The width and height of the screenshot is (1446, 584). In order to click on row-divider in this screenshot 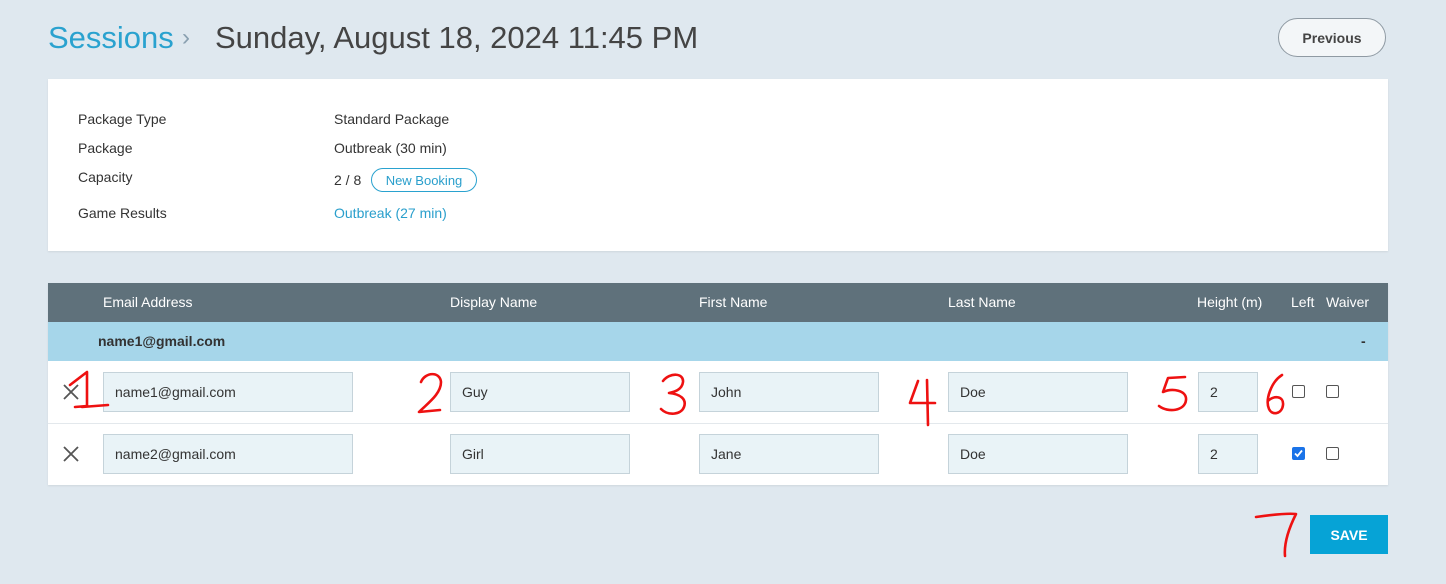, I will do `click(718, 423)`.